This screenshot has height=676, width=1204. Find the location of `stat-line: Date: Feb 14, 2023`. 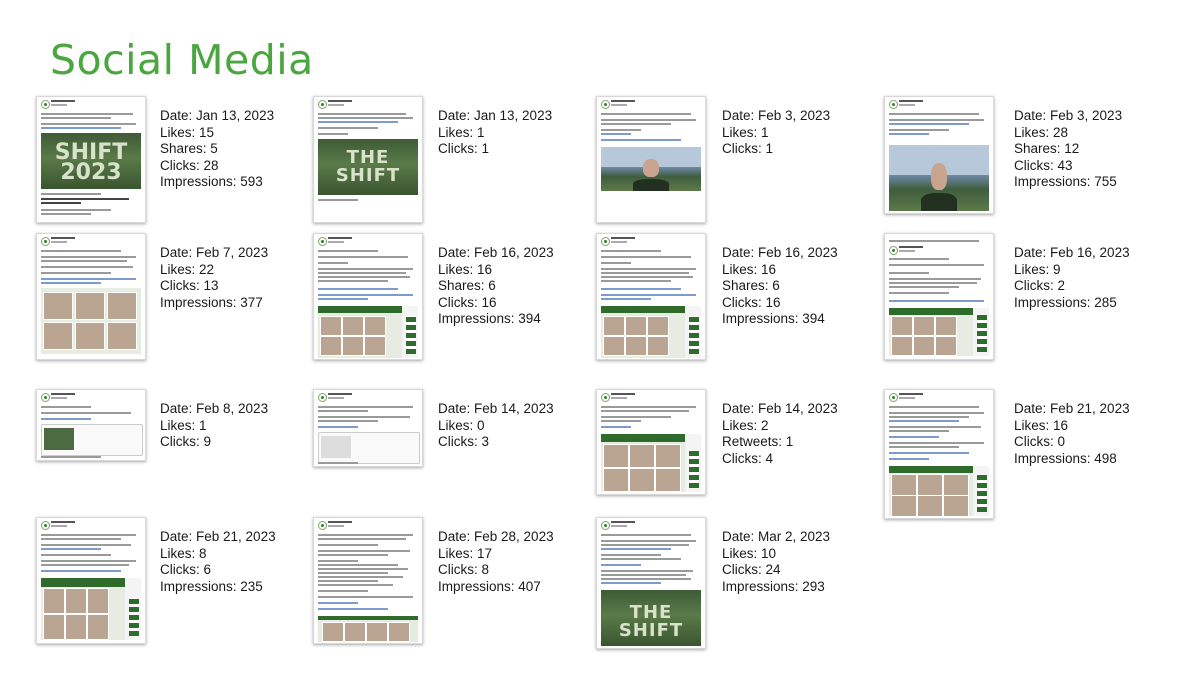

stat-line: Date: Feb 14, 2023 is located at coordinates (780, 408).